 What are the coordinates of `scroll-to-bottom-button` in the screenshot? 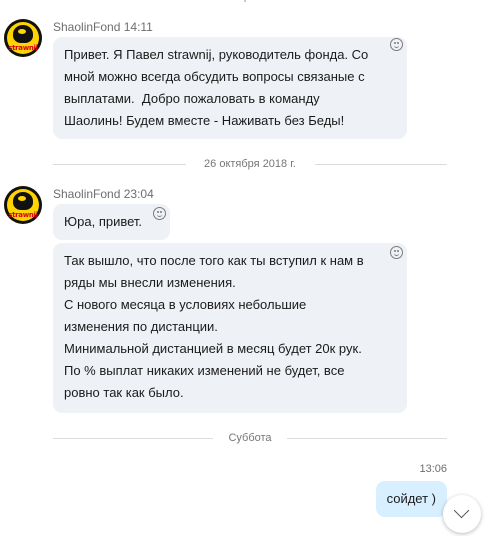 It's located at (462, 514).